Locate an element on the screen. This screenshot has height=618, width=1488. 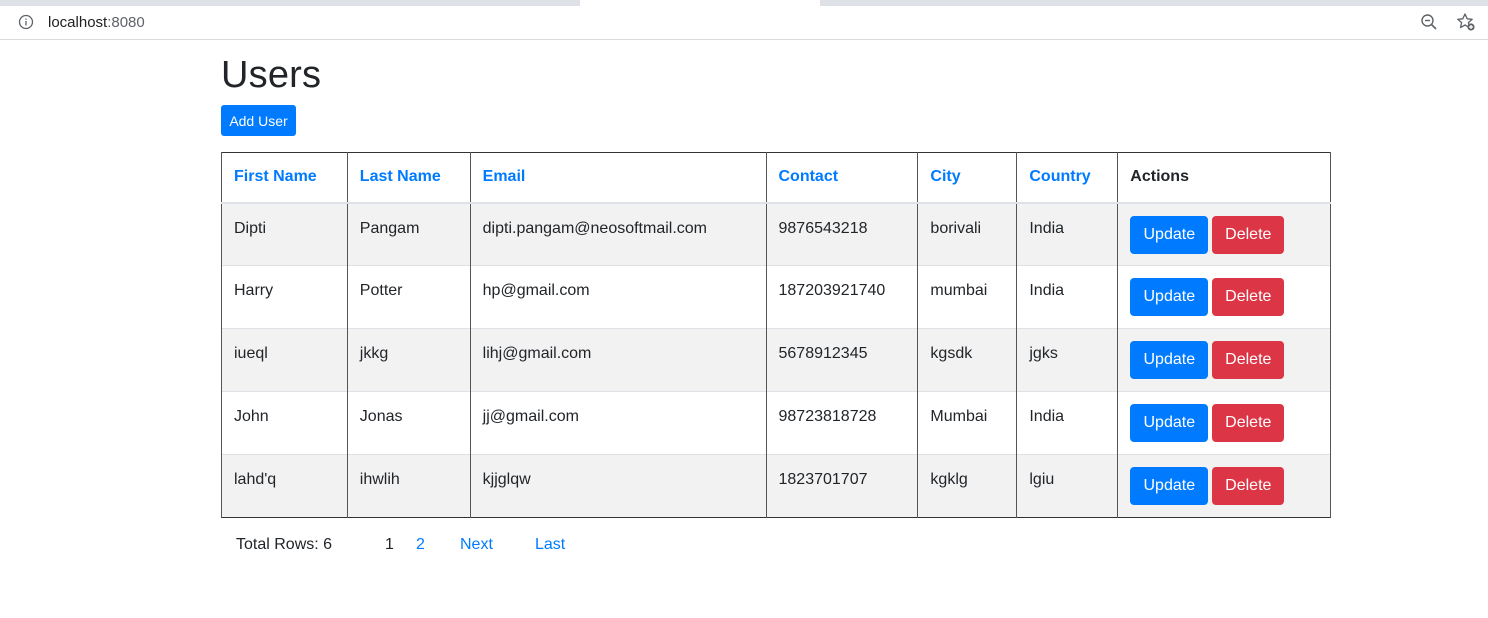
column-header-email: Email is located at coordinates (618, 178).